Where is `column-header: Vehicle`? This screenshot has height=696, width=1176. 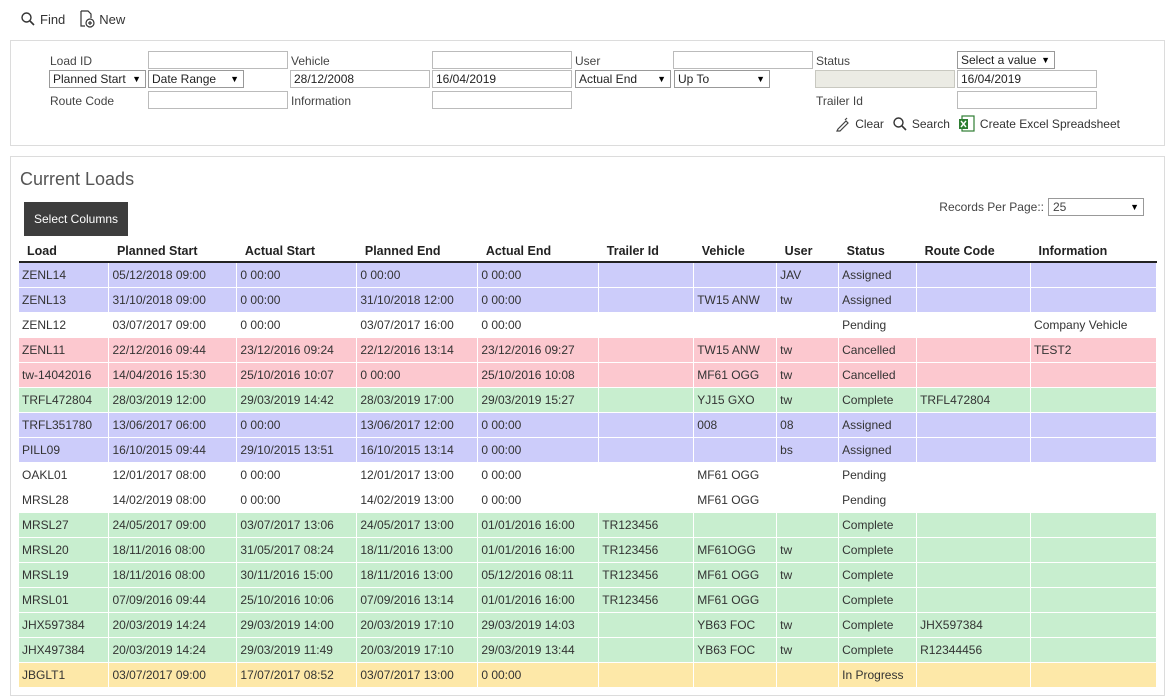
column-header: Vehicle is located at coordinates (735, 252).